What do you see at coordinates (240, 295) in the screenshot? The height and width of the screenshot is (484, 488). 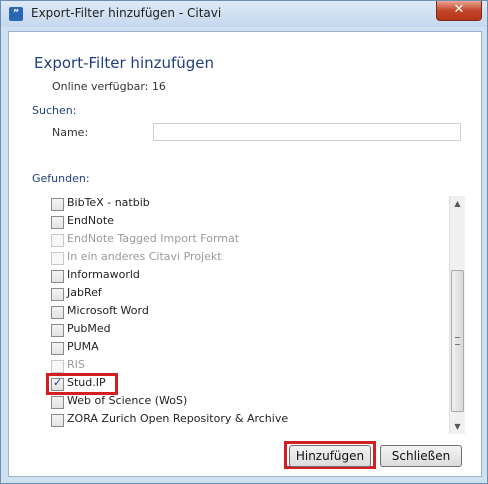 I see `list-item: JabRef` at bounding box center [240, 295].